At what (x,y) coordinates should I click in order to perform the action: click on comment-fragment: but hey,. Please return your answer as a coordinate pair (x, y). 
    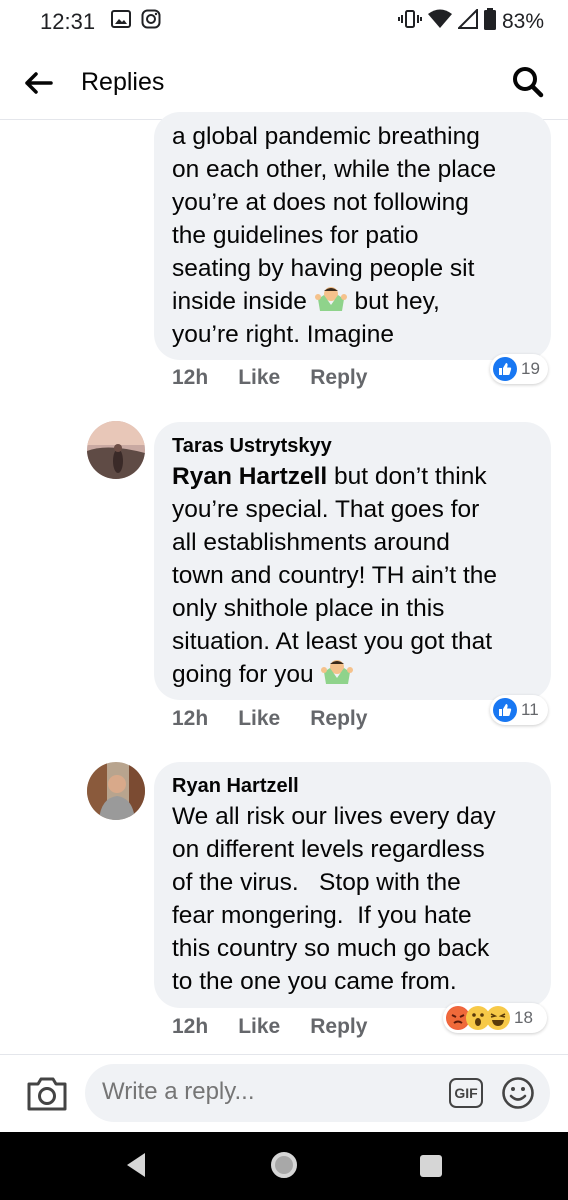
    Looking at the image, I should click on (397, 301).